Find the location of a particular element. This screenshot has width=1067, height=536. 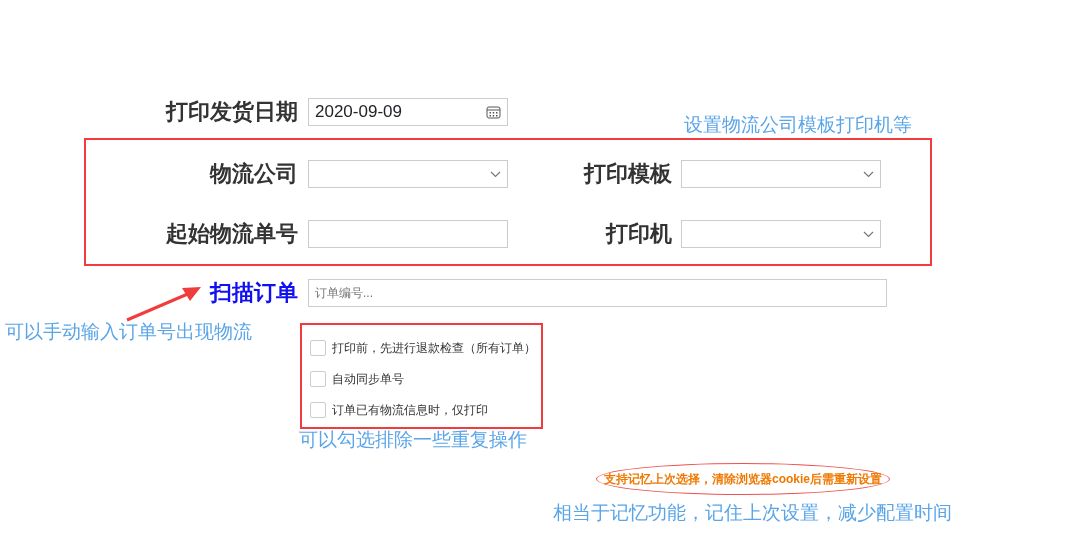

field-label: 打印机 is located at coordinates (638, 234).